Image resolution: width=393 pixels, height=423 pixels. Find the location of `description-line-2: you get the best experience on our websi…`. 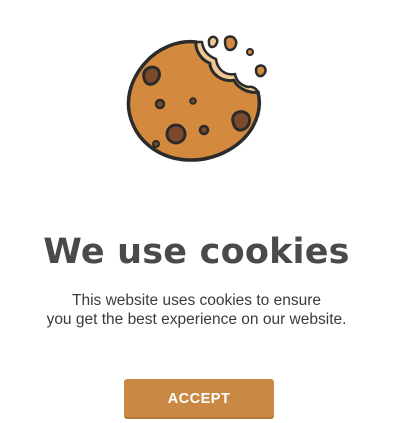

description-line-2: you get the best experience on our websi… is located at coordinates (196, 319).